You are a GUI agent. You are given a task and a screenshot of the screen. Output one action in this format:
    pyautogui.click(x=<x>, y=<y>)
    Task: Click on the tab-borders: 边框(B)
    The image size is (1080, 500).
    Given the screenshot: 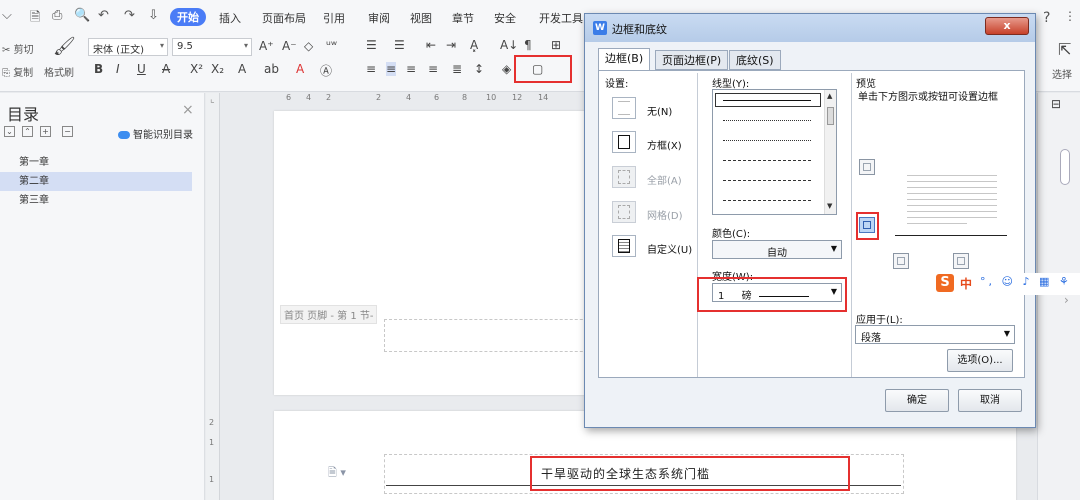 What is the action you would take?
    pyautogui.click(x=624, y=59)
    